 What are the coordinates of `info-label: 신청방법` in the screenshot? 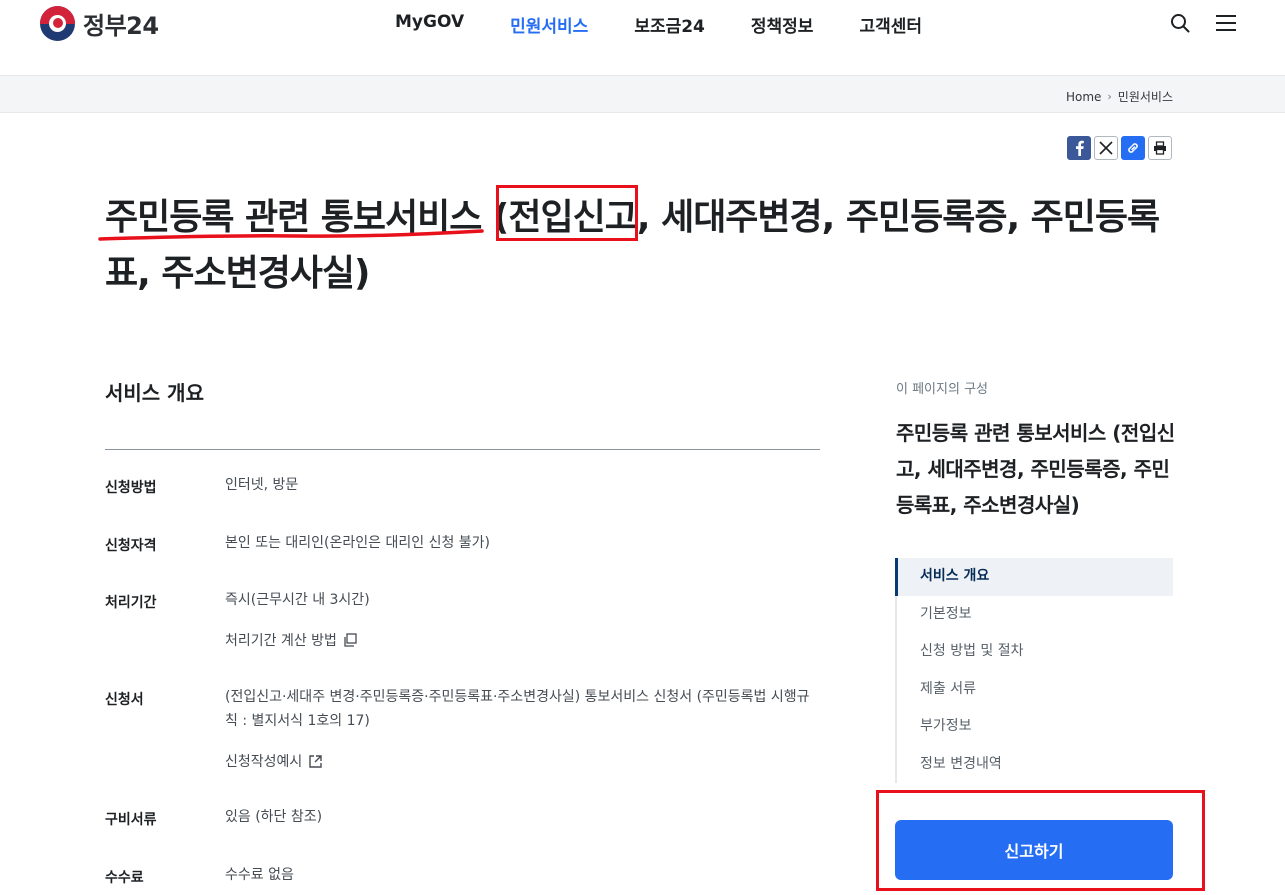 It's located at (131, 488).